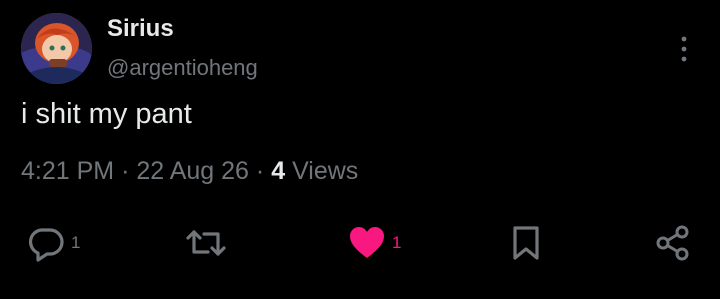  I want to click on tweet-time: 4:21 PM, so click(67, 171).